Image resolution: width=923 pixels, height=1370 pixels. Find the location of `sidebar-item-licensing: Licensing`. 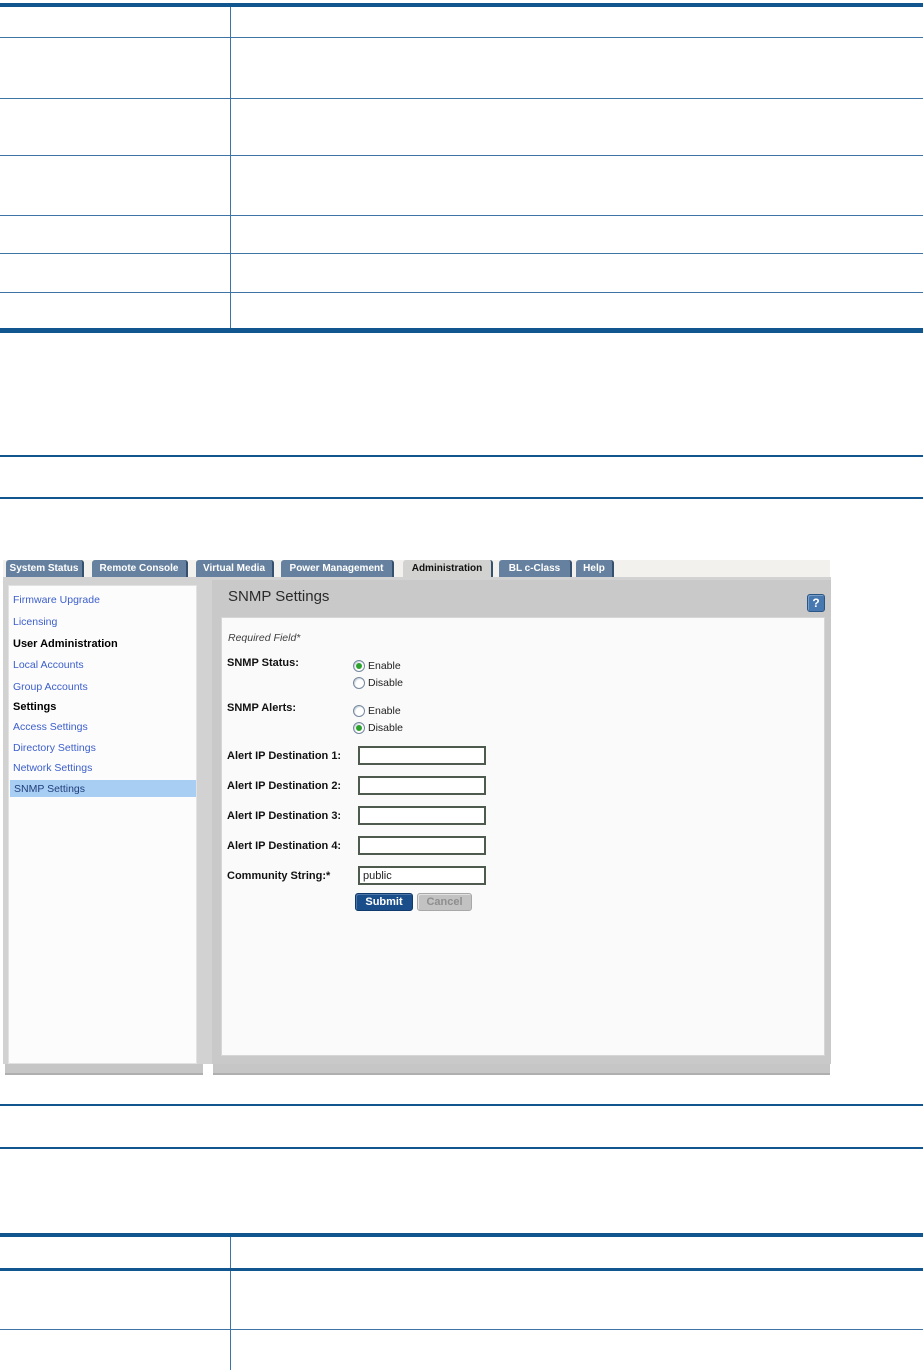

sidebar-item-licensing: Licensing is located at coordinates (35, 622).